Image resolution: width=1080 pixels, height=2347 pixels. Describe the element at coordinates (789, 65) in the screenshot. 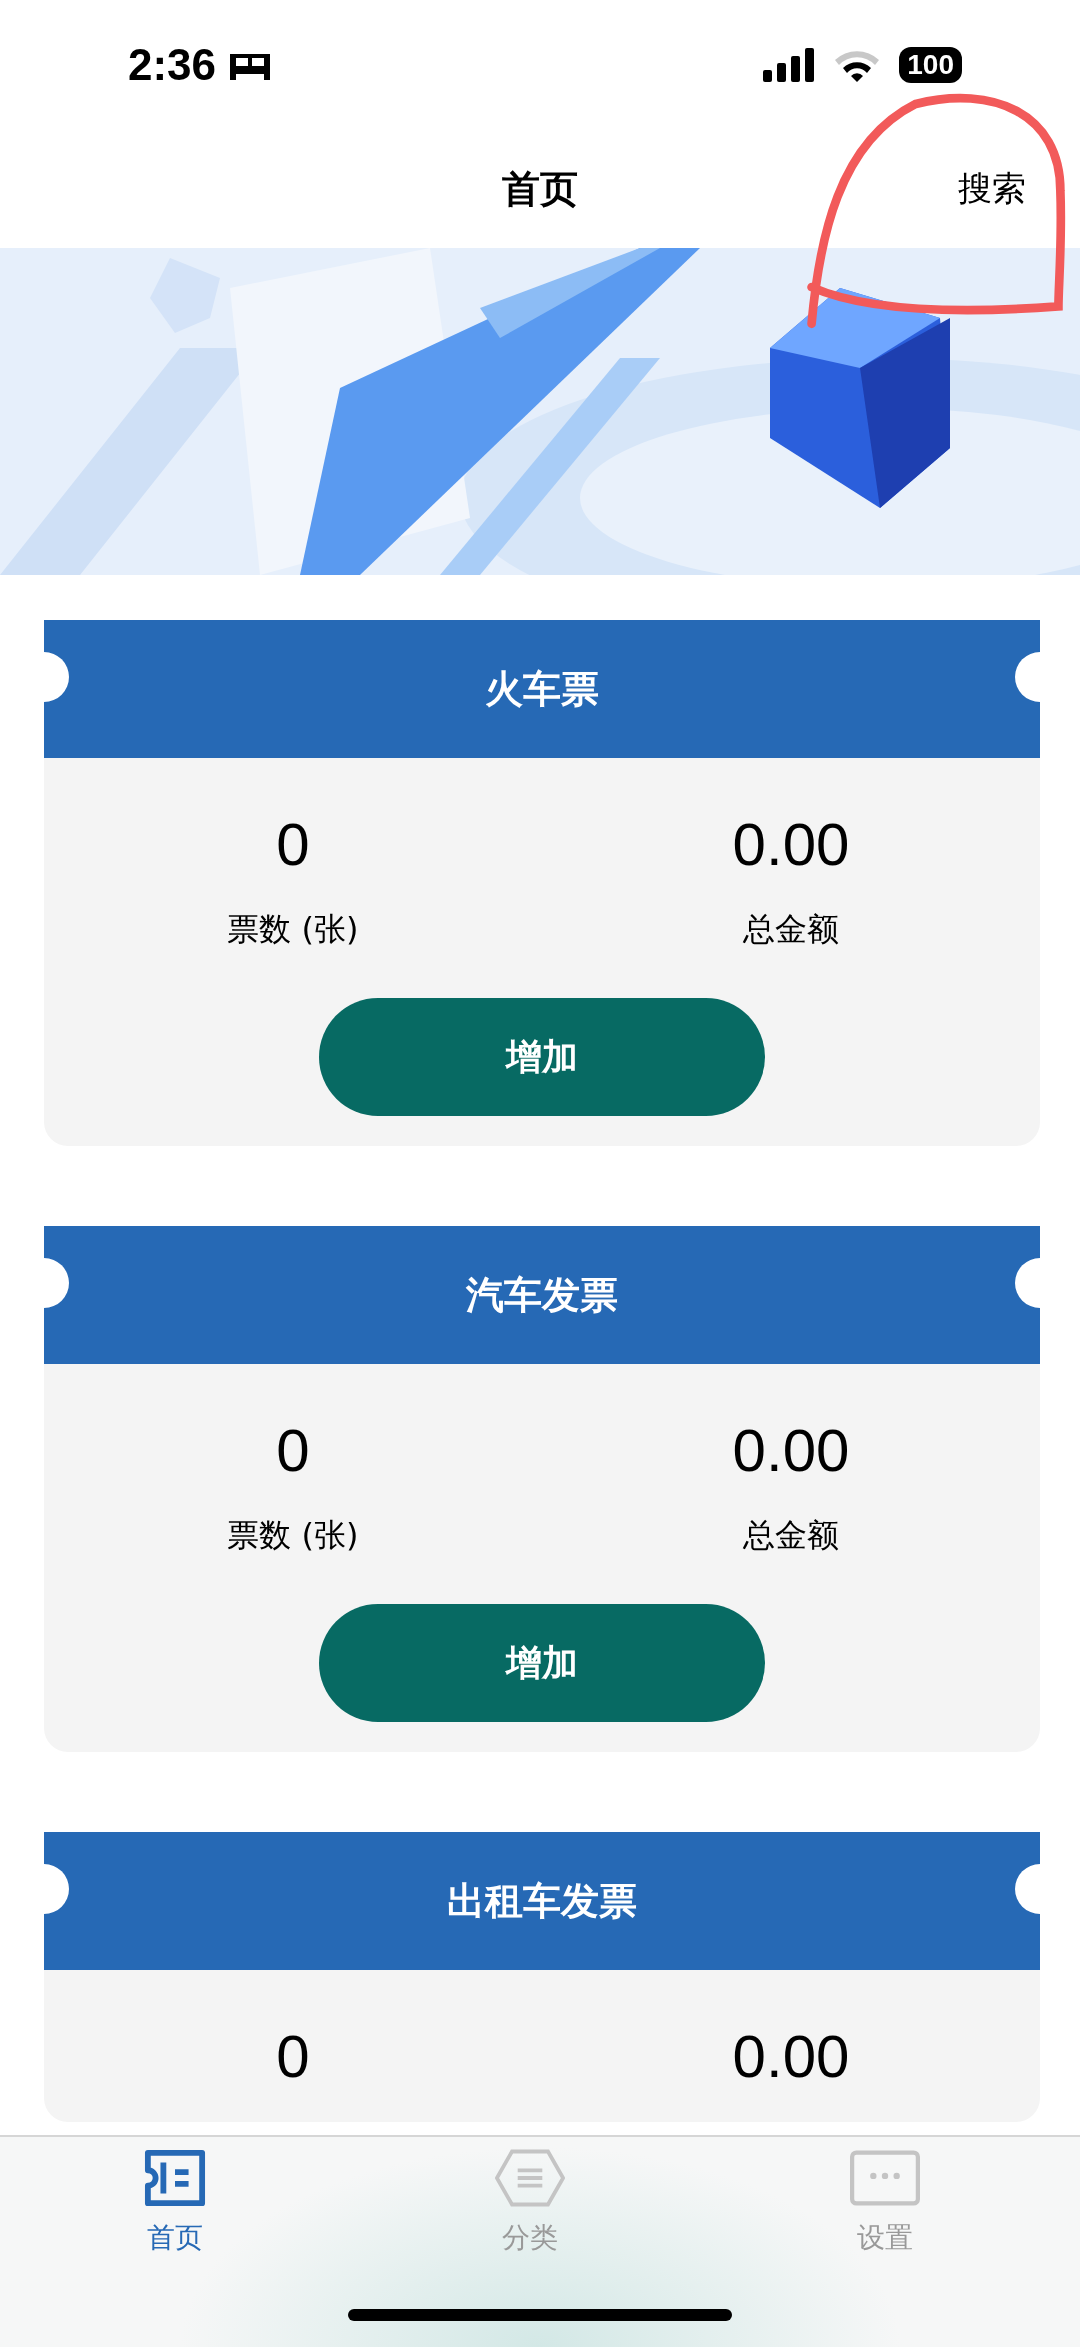

I see `signal-icon` at that location.